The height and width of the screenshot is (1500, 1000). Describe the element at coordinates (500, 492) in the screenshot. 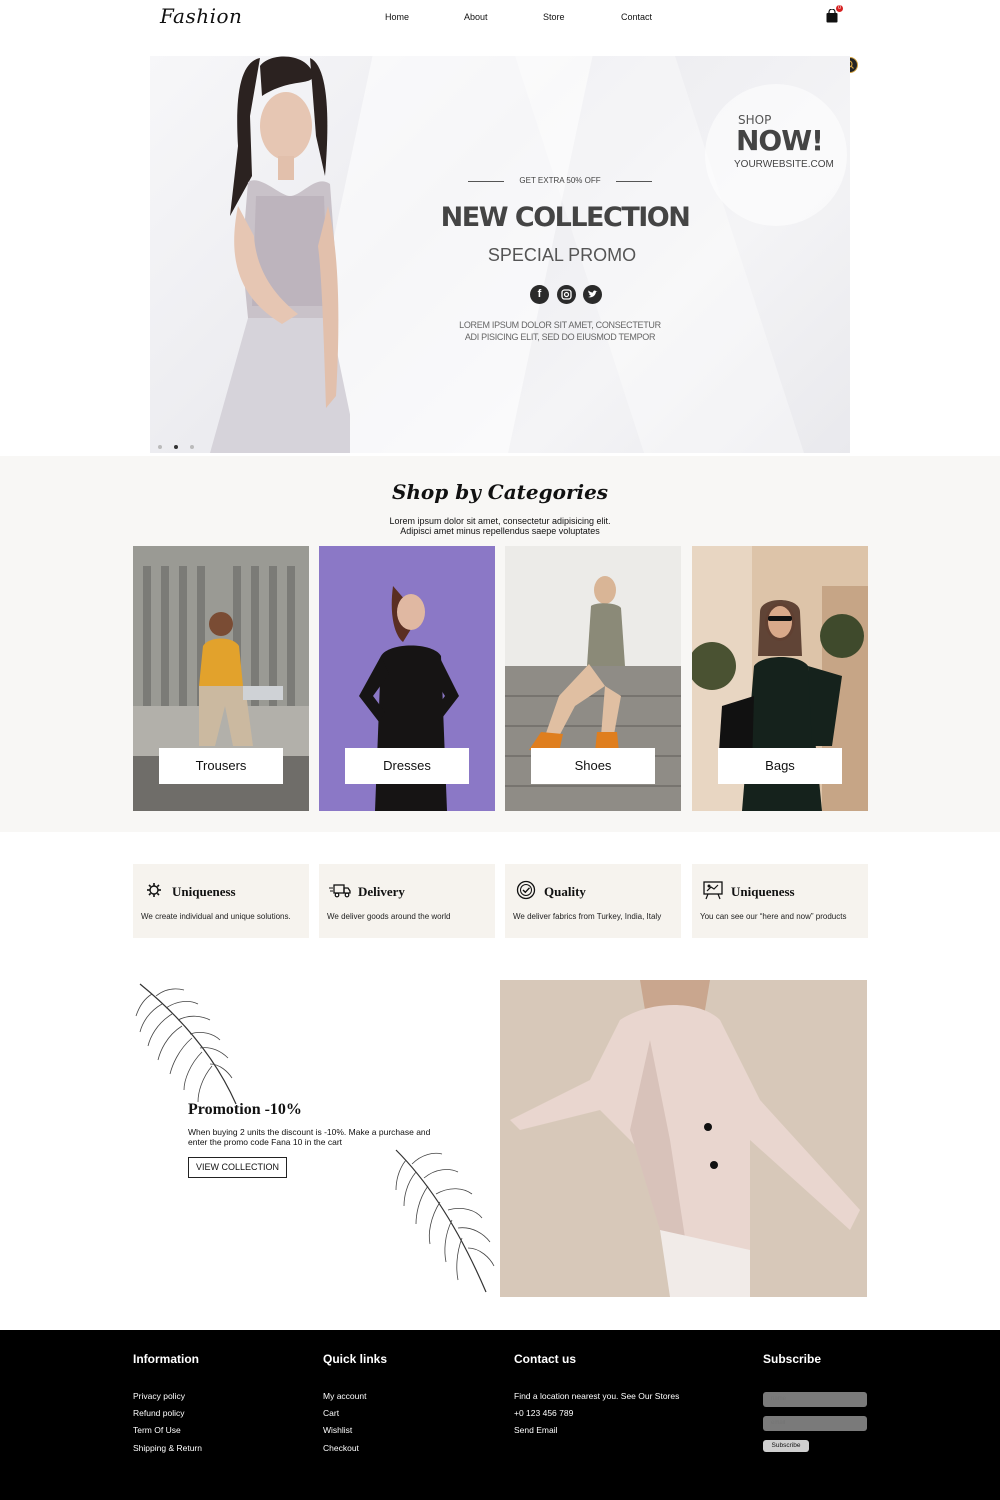

I see `categories-title: Shop by Categories` at that location.